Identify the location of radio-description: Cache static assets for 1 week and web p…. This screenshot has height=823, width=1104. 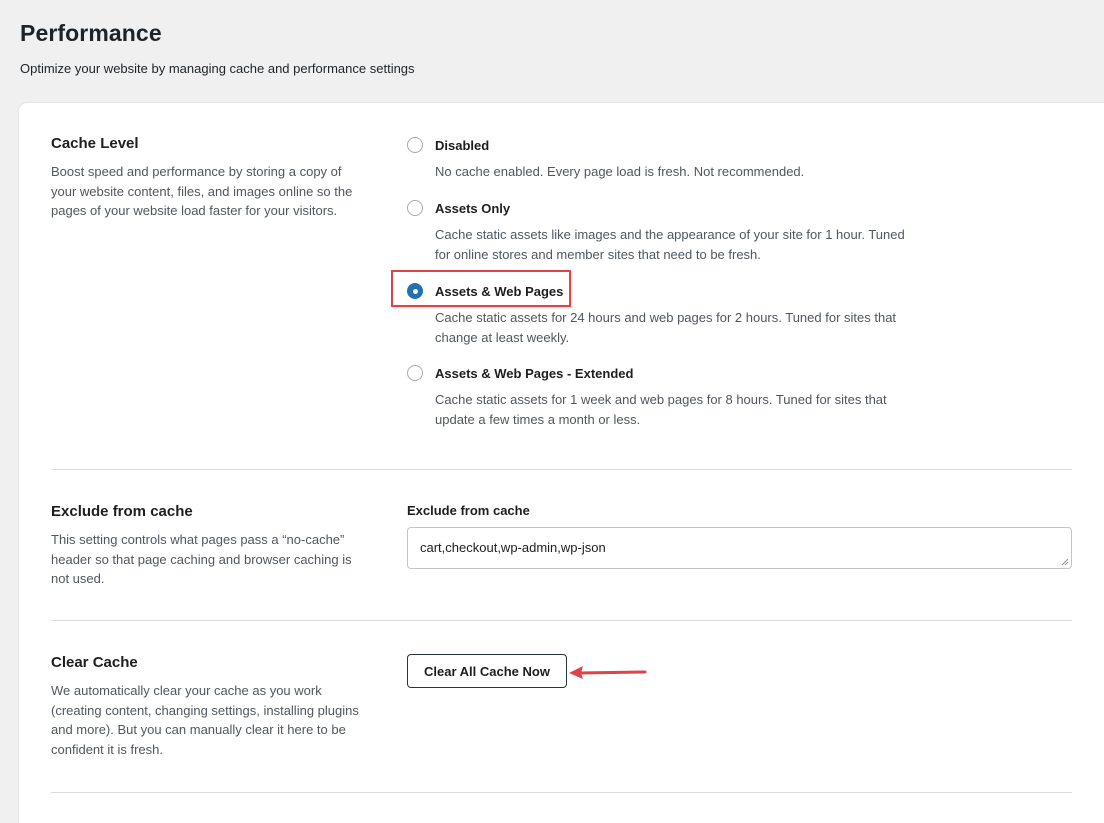
(661, 409).